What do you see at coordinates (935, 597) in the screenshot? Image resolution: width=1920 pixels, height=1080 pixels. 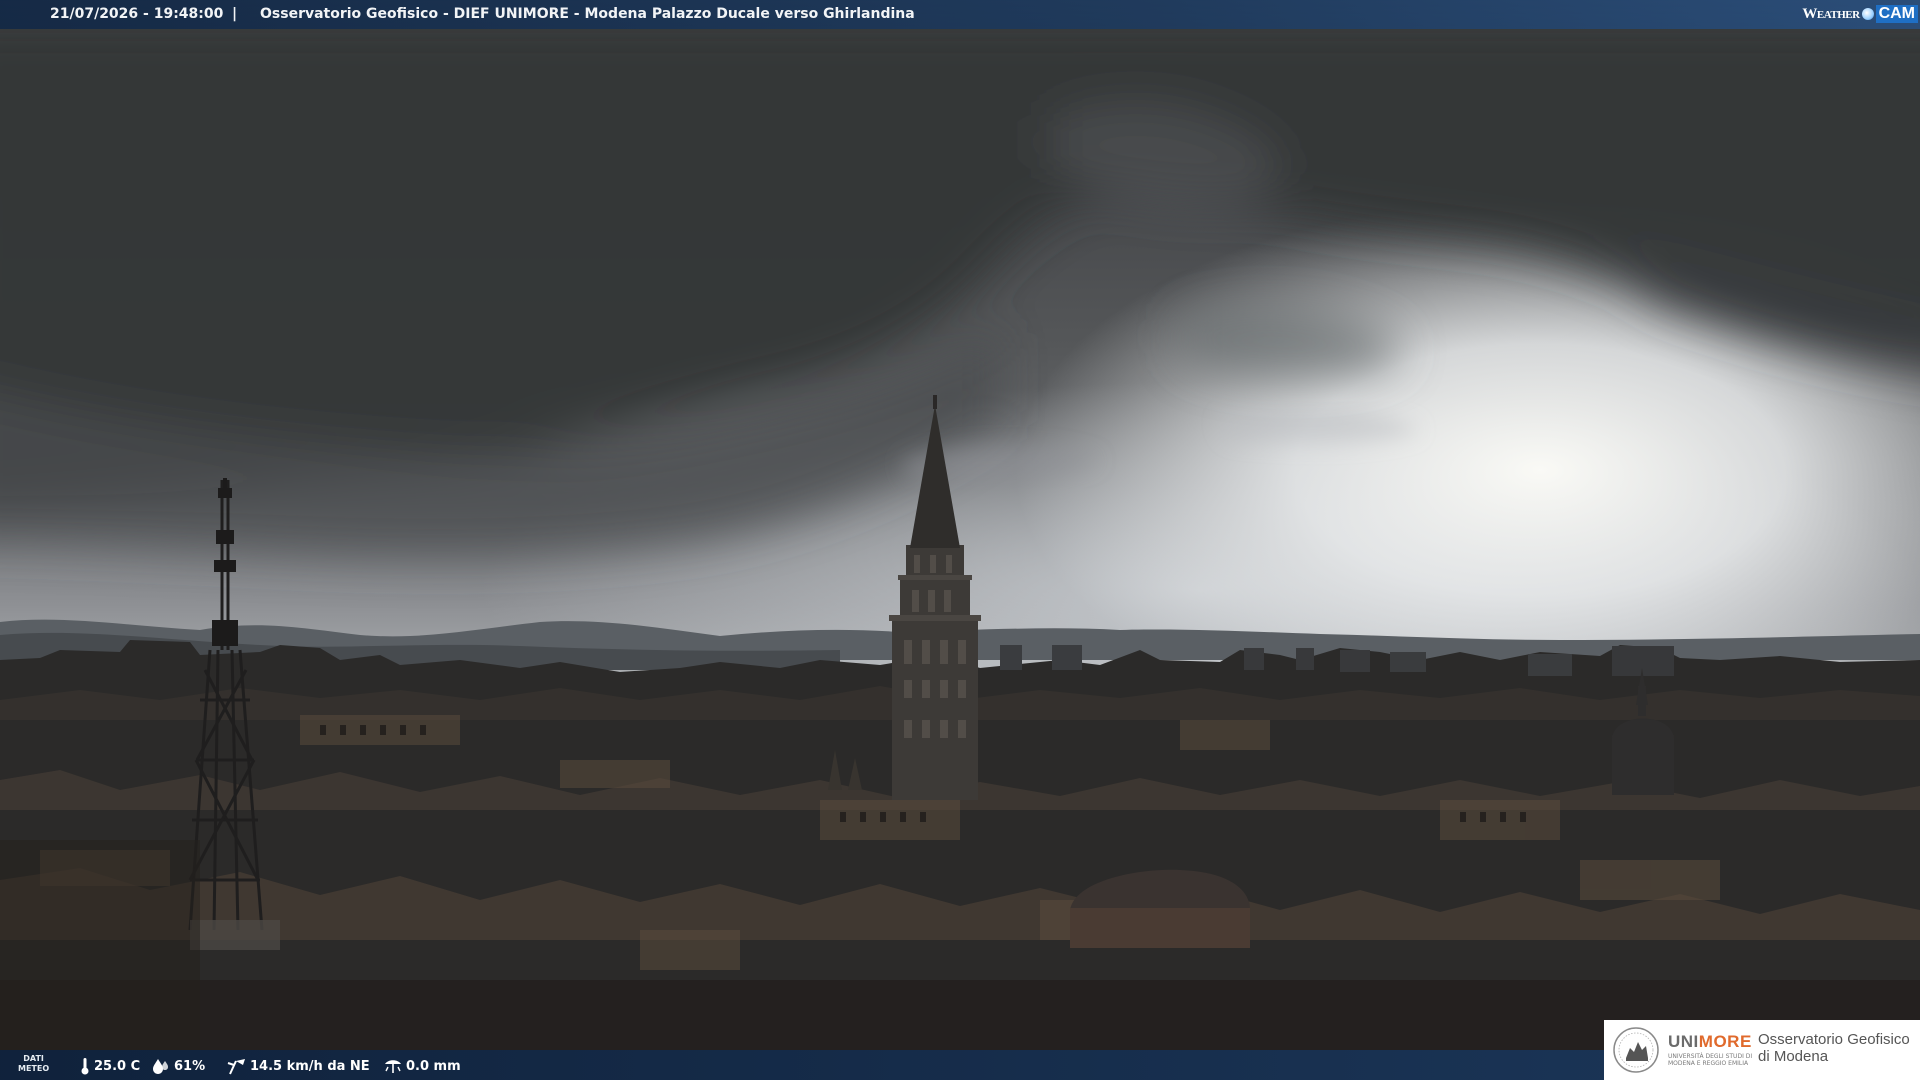 I see `ghirlandina-tower` at bounding box center [935, 597].